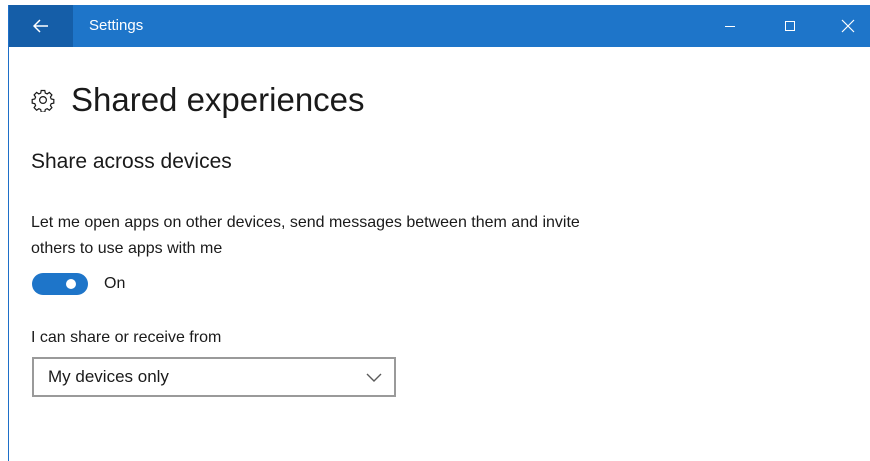  What do you see at coordinates (60, 284) in the screenshot?
I see `share-toggle` at bounding box center [60, 284].